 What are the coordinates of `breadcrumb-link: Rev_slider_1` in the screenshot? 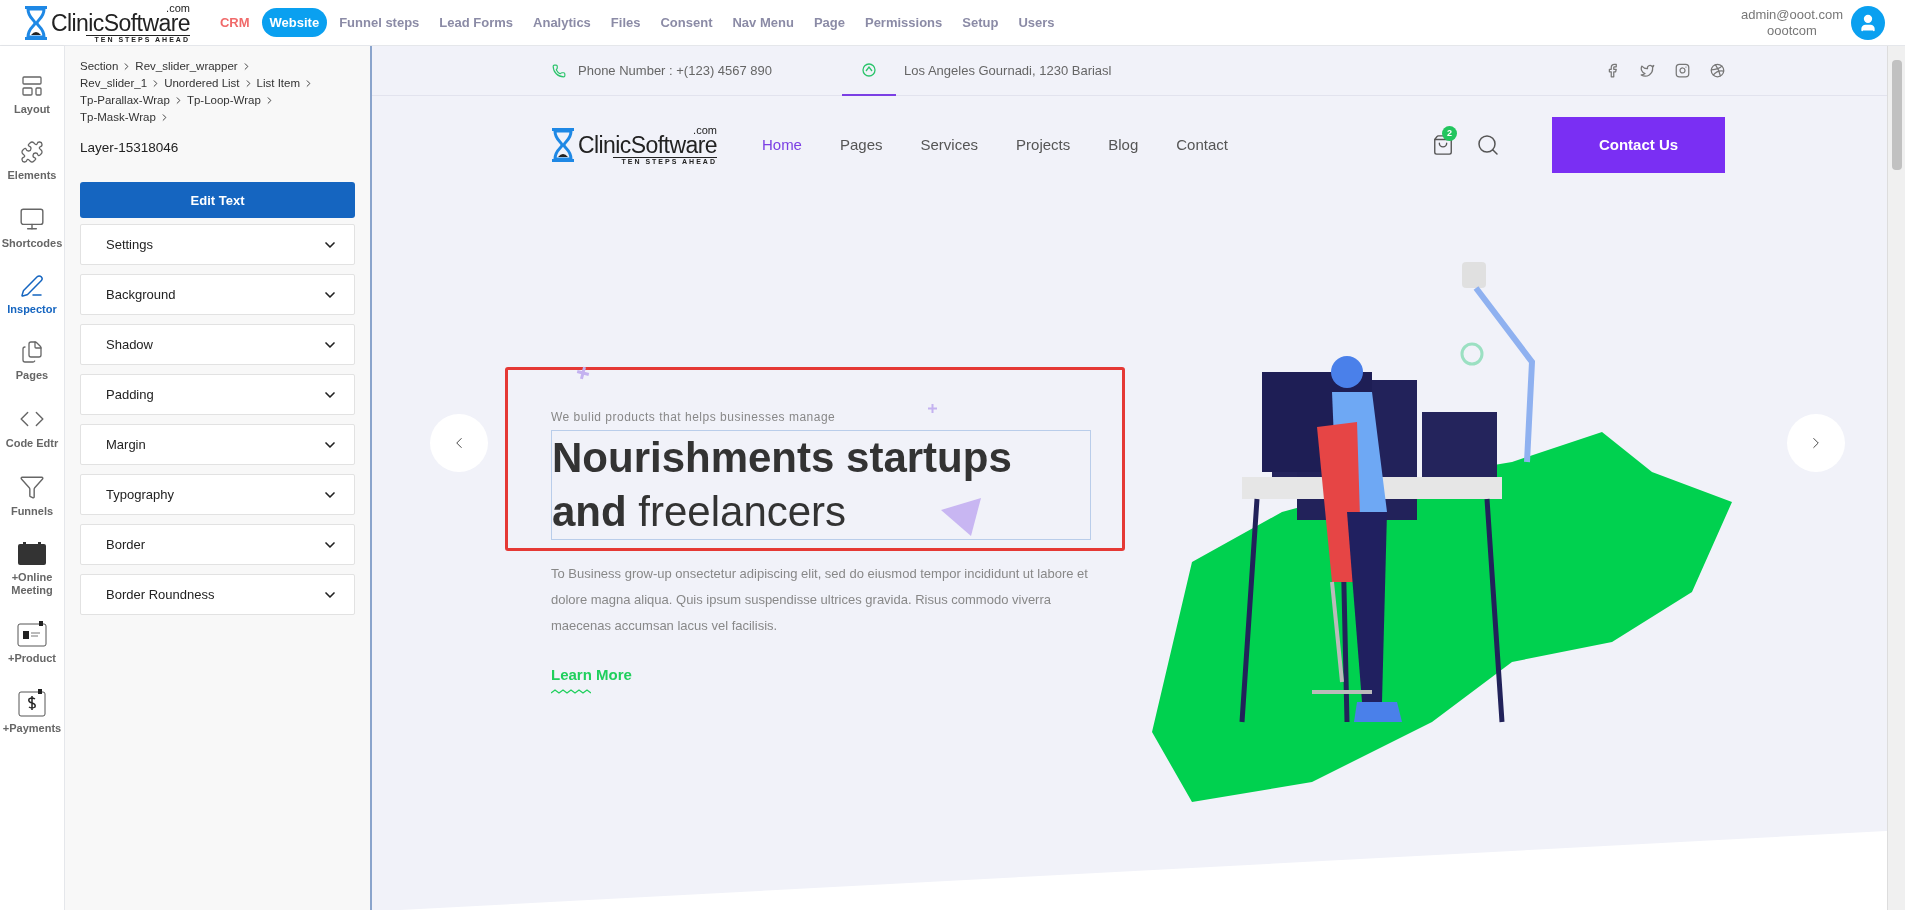 It's located at (114, 83).